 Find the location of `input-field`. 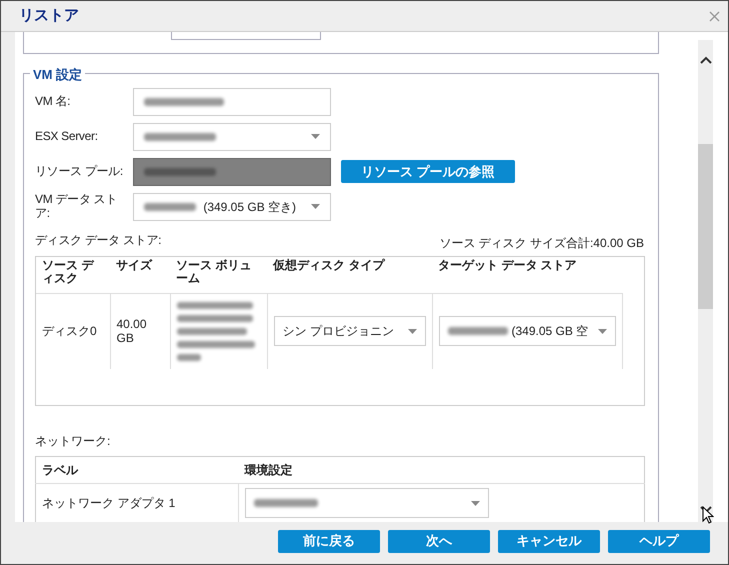

input-field is located at coordinates (246, 36).